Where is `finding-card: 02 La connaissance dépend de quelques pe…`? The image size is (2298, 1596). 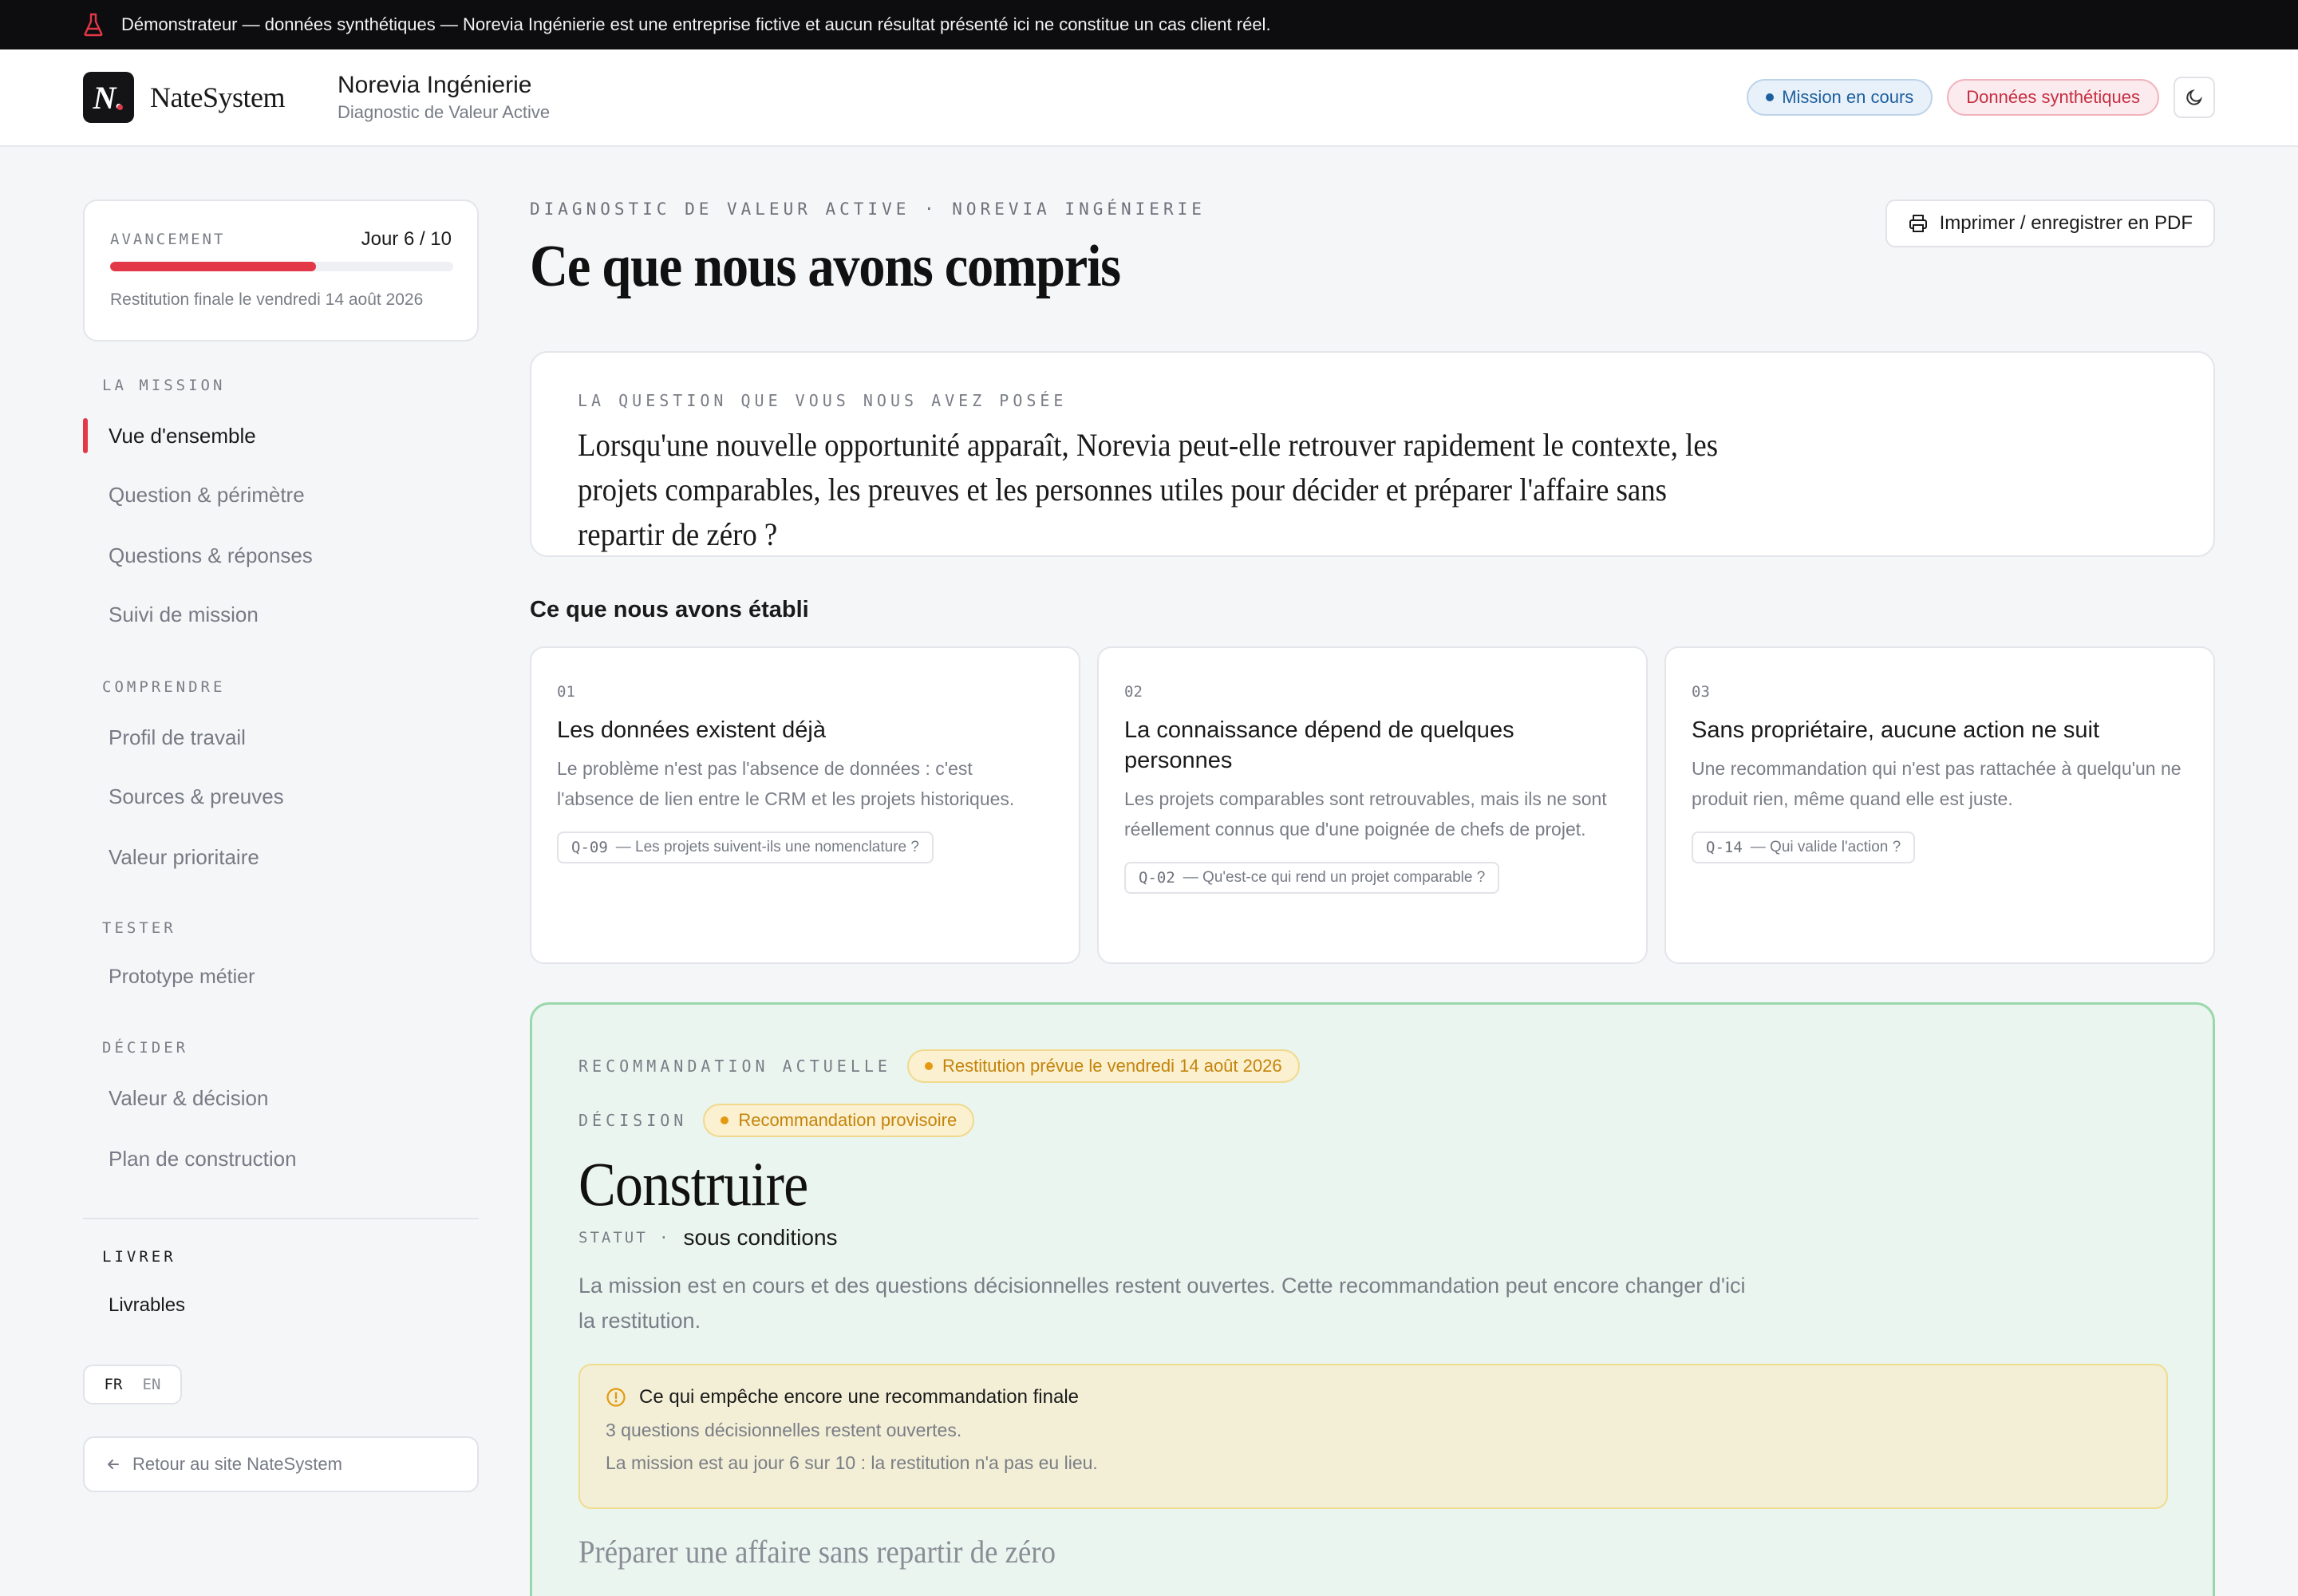
finding-card: 02 La connaissance dépend de quelques pe… is located at coordinates (1373, 805).